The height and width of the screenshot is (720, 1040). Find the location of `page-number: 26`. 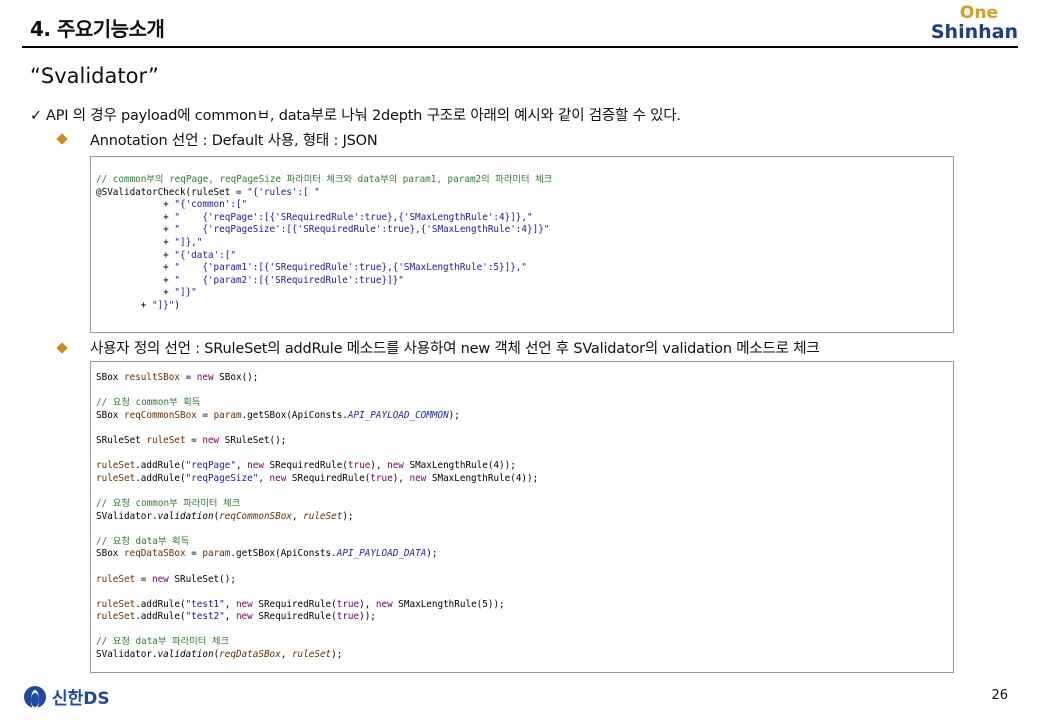

page-number: 26 is located at coordinates (999, 695).